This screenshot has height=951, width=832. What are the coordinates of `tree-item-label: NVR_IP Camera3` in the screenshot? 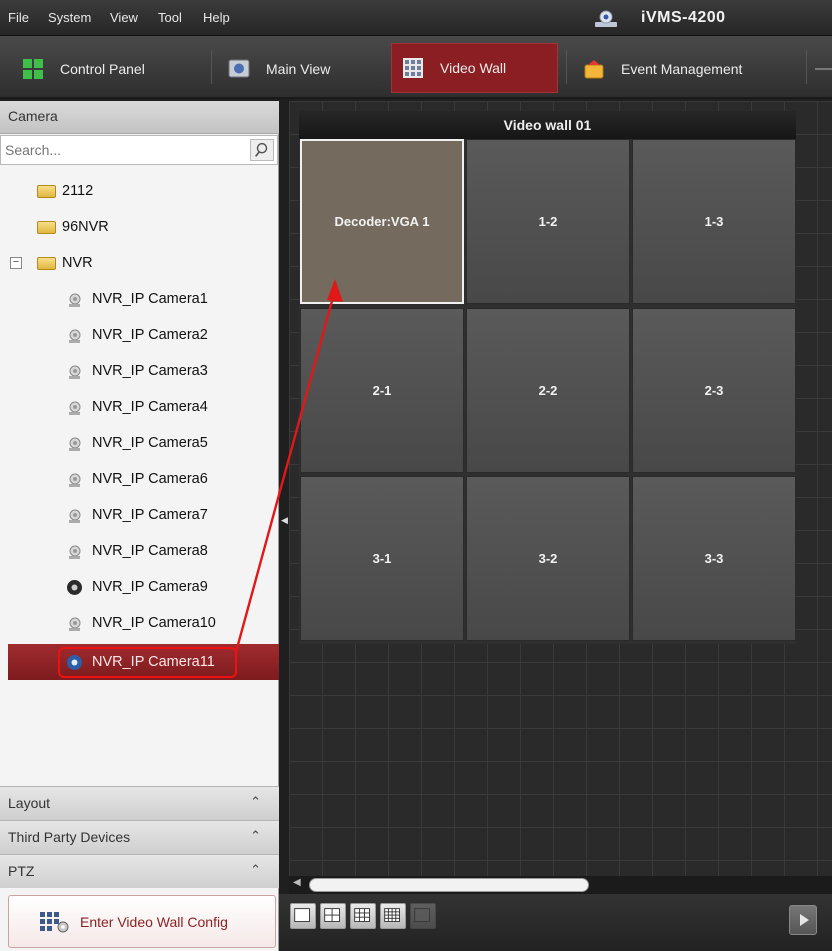 It's located at (150, 371).